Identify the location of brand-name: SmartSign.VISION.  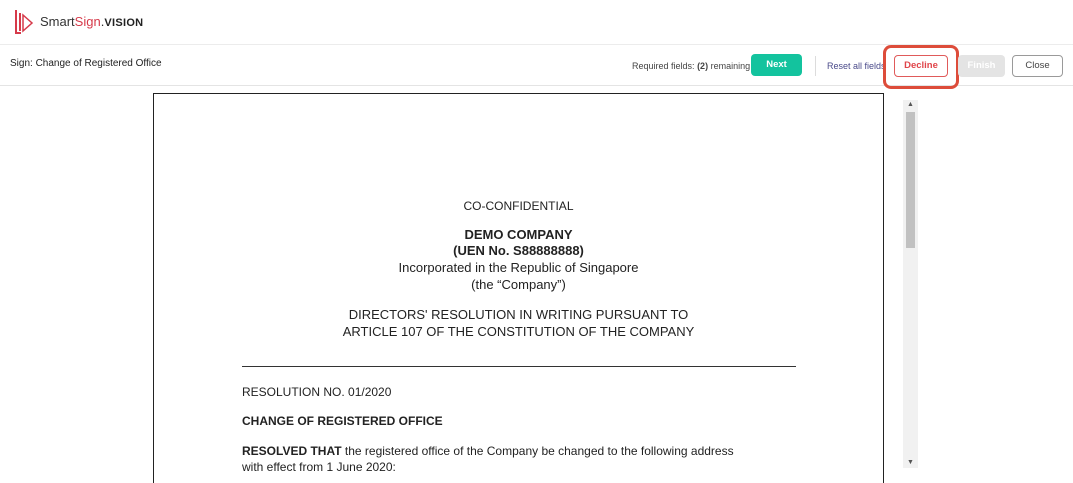
(91, 21).